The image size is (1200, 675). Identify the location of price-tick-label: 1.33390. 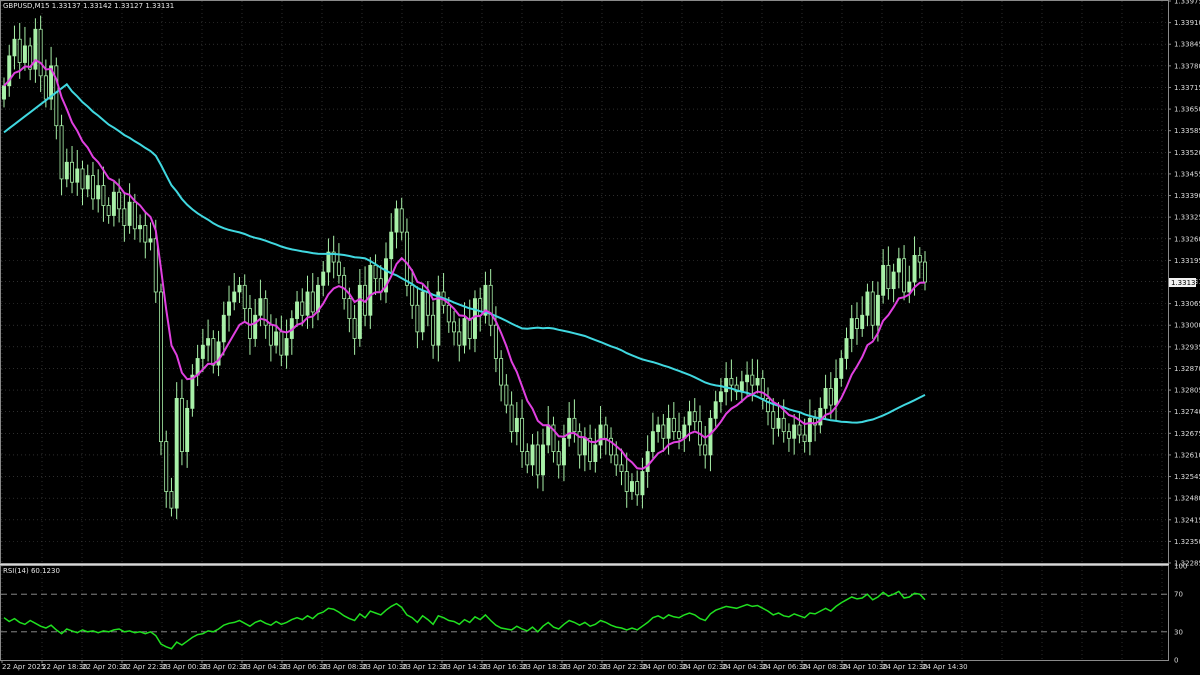
(1187, 196).